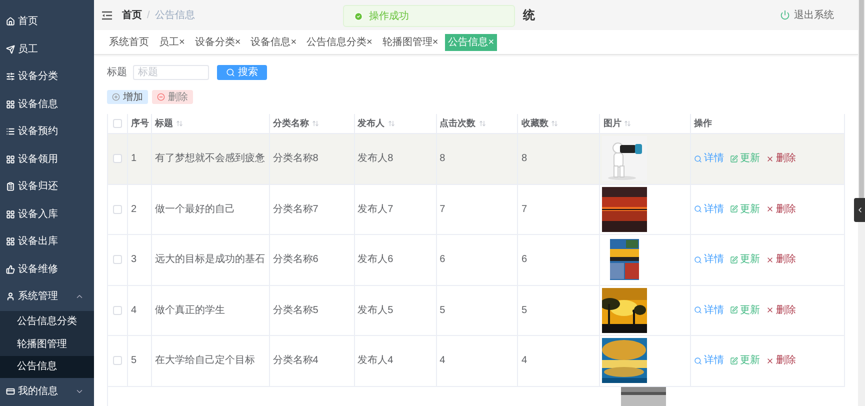 The width and height of the screenshot is (865, 406). Describe the element at coordinates (376, 123) in the screenshot. I see `column-header: 发布人` at that location.